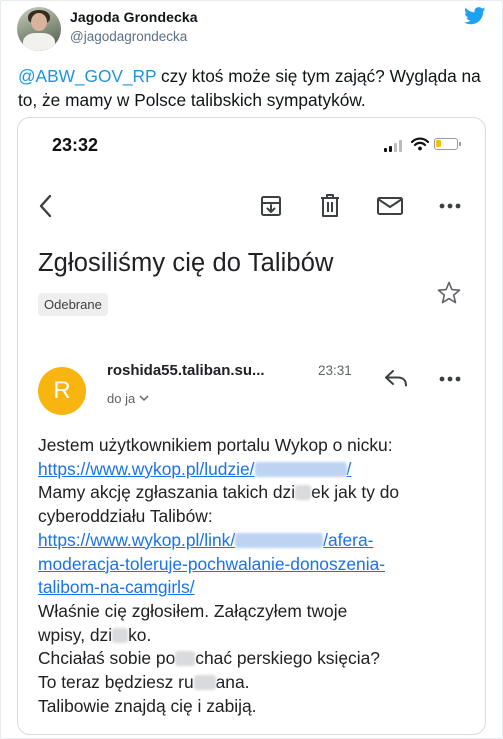 The image size is (503, 739). Describe the element at coordinates (335, 370) in the screenshot. I see `message-time: 23:31` at that location.